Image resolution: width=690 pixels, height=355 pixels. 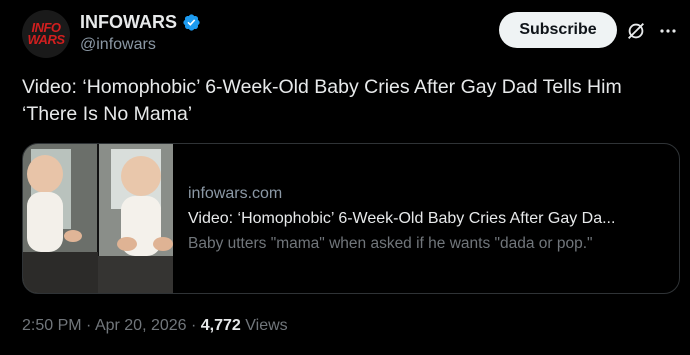 I want to click on account-name-row: INFOWARS, so click(x=140, y=22).